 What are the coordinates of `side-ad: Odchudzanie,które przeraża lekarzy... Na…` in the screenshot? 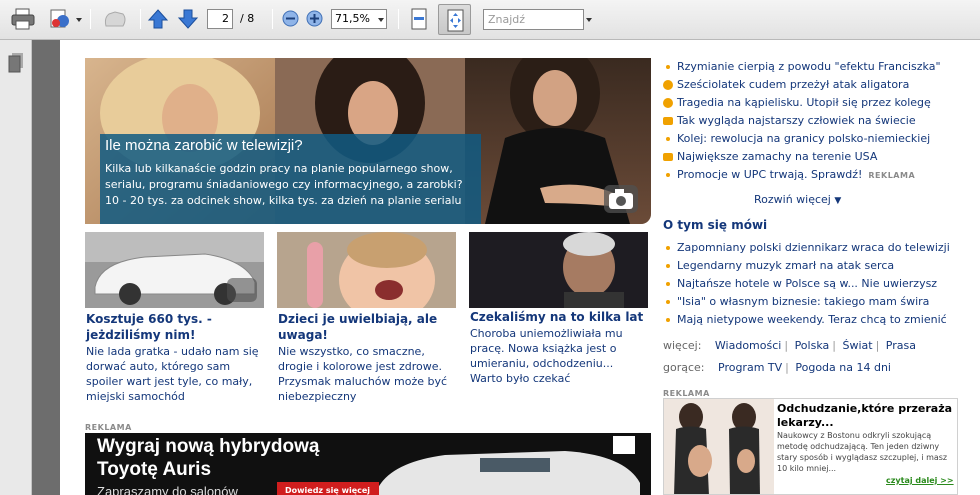 It's located at (810, 446).